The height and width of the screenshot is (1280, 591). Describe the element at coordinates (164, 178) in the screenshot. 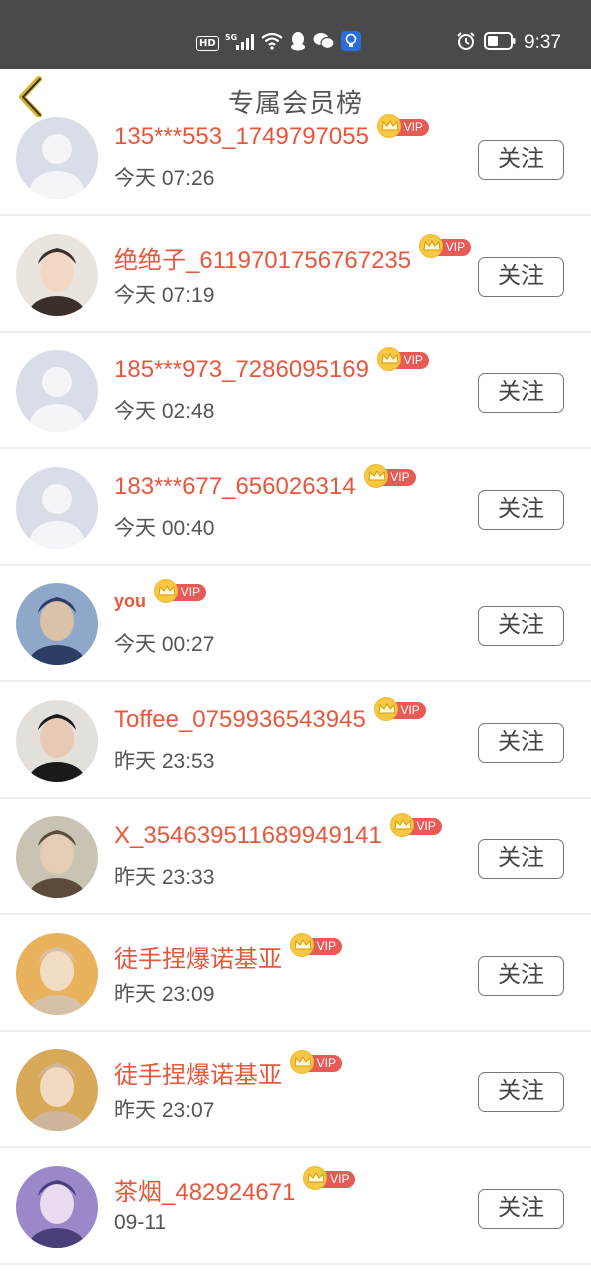

I see `member-time: 今天 07:26` at that location.